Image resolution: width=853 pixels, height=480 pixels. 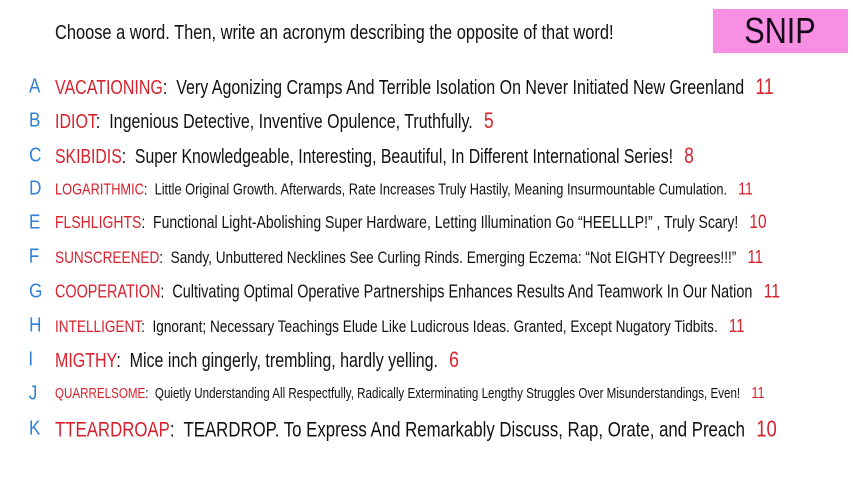 I want to click on row-letter: A, so click(x=35, y=86).